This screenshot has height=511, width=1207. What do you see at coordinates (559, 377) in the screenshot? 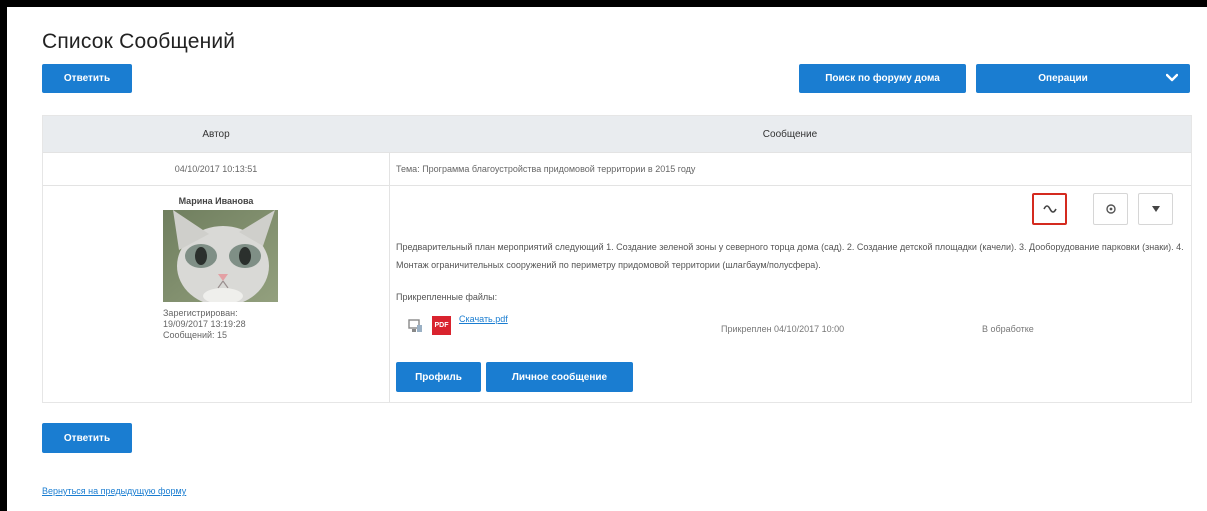
I see `private-message-button: Личное сообщение` at bounding box center [559, 377].